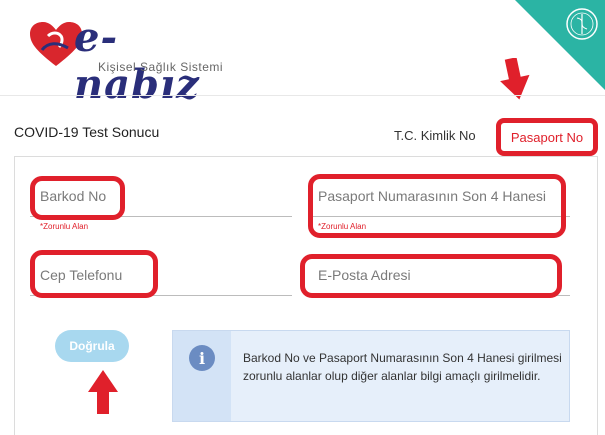  I want to click on annotation-arrow-down-icon, so click(515, 79).